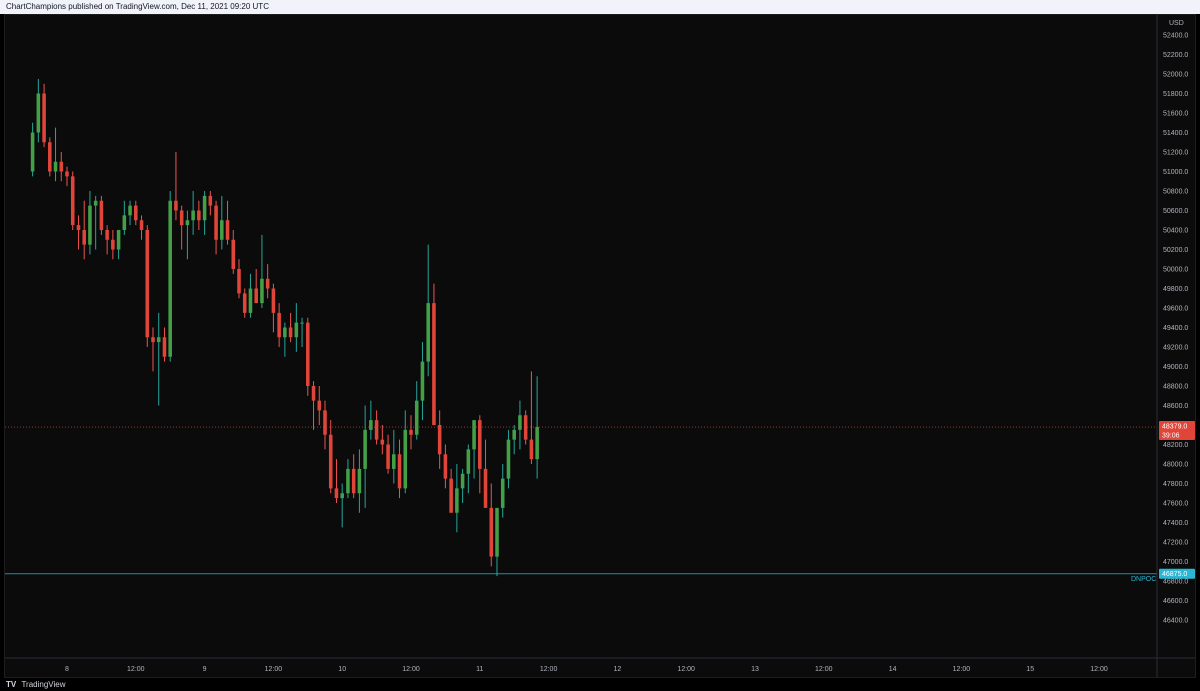 The height and width of the screenshot is (691, 1200). What do you see at coordinates (205, 669) in the screenshot?
I see `time-tick-label: 9` at bounding box center [205, 669].